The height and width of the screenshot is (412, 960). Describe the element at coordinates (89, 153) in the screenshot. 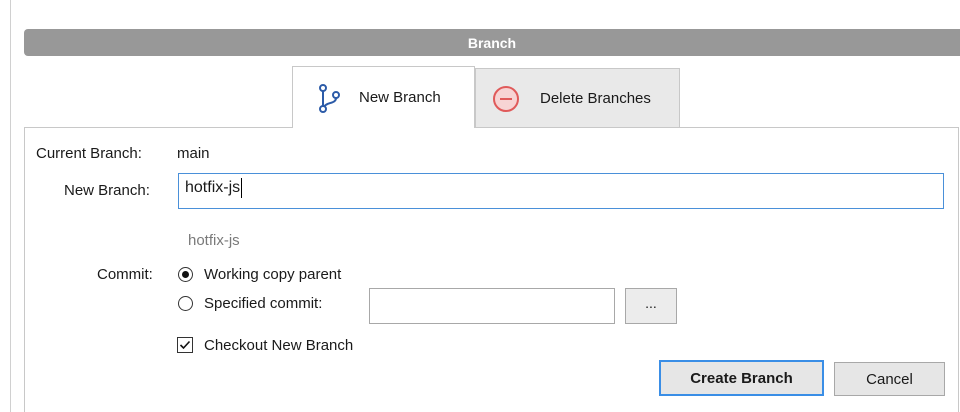

I see `current-branch-label: Current Branch:` at that location.